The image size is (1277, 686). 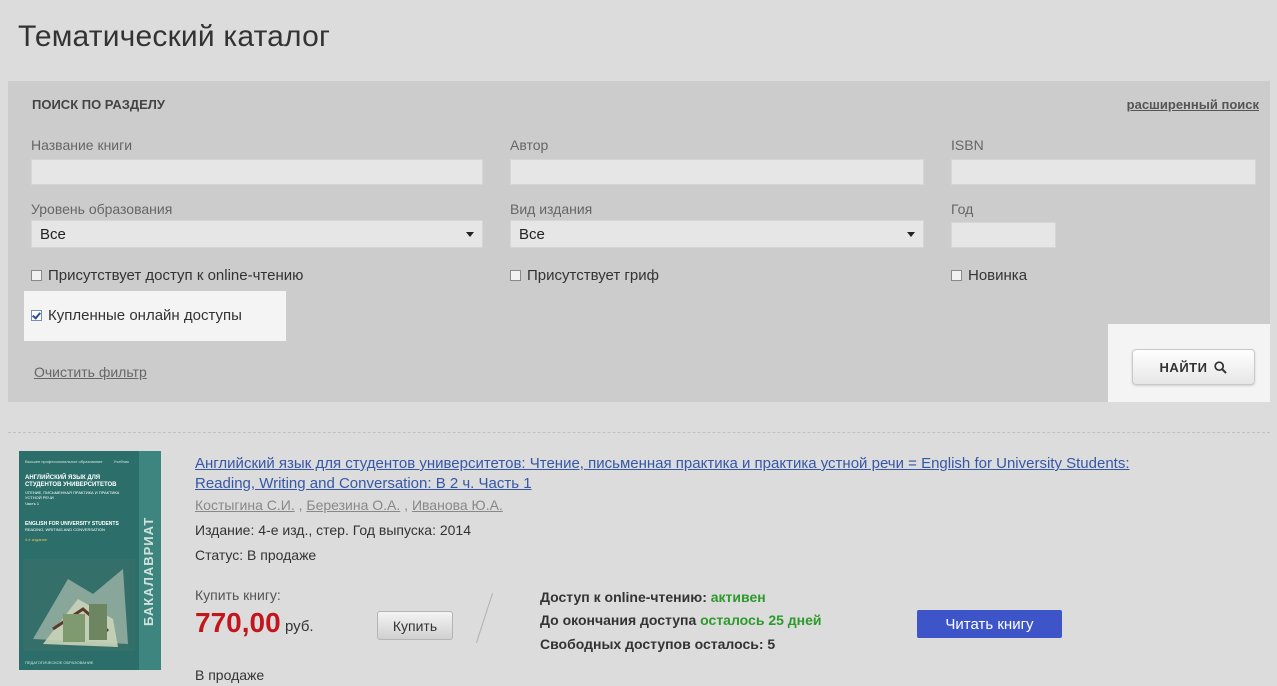 I want to click on free-access: Свободных доступов осталось: 5, so click(x=658, y=644).